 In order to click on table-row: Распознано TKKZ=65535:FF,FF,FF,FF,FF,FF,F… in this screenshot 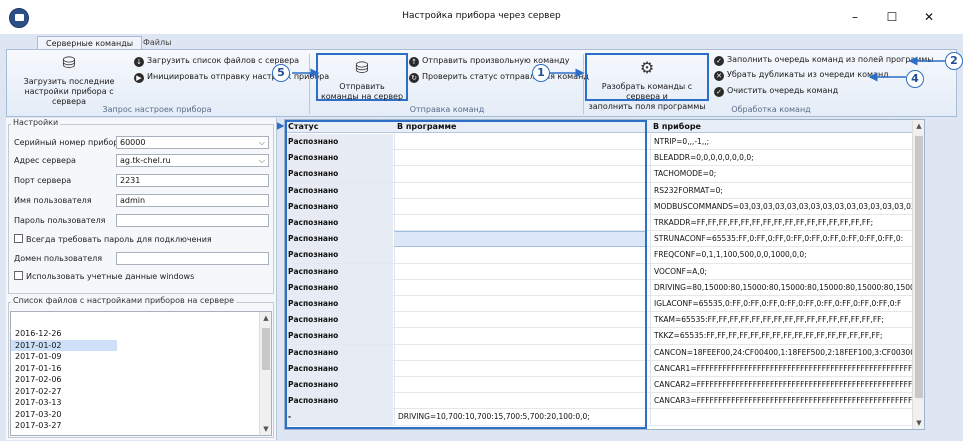, I will do `click(604, 336)`.